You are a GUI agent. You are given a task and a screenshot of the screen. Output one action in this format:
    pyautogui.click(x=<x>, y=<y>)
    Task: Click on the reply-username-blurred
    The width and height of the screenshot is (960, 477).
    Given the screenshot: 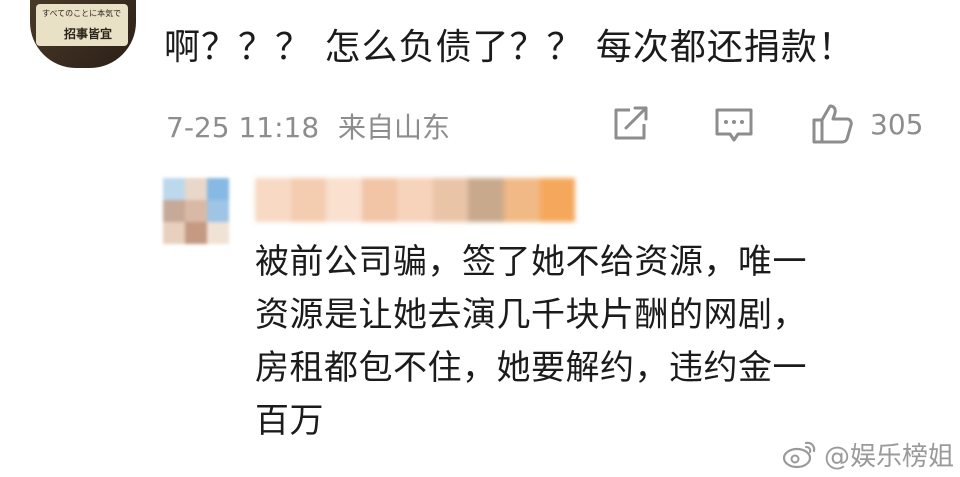 What is the action you would take?
    pyautogui.click(x=415, y=200)
    